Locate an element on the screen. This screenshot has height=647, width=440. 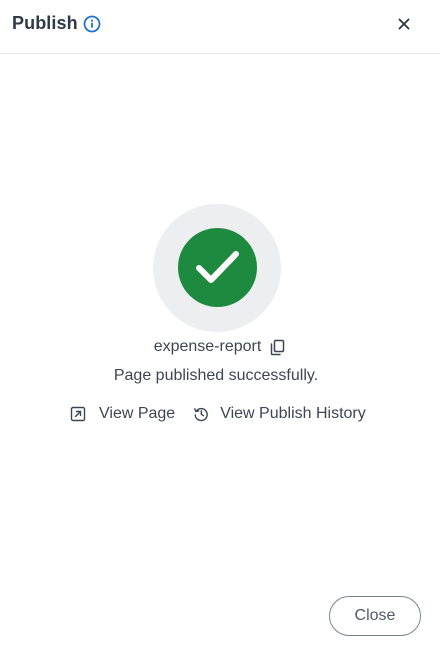
external-link-icon is located at coordinates (78, 414).